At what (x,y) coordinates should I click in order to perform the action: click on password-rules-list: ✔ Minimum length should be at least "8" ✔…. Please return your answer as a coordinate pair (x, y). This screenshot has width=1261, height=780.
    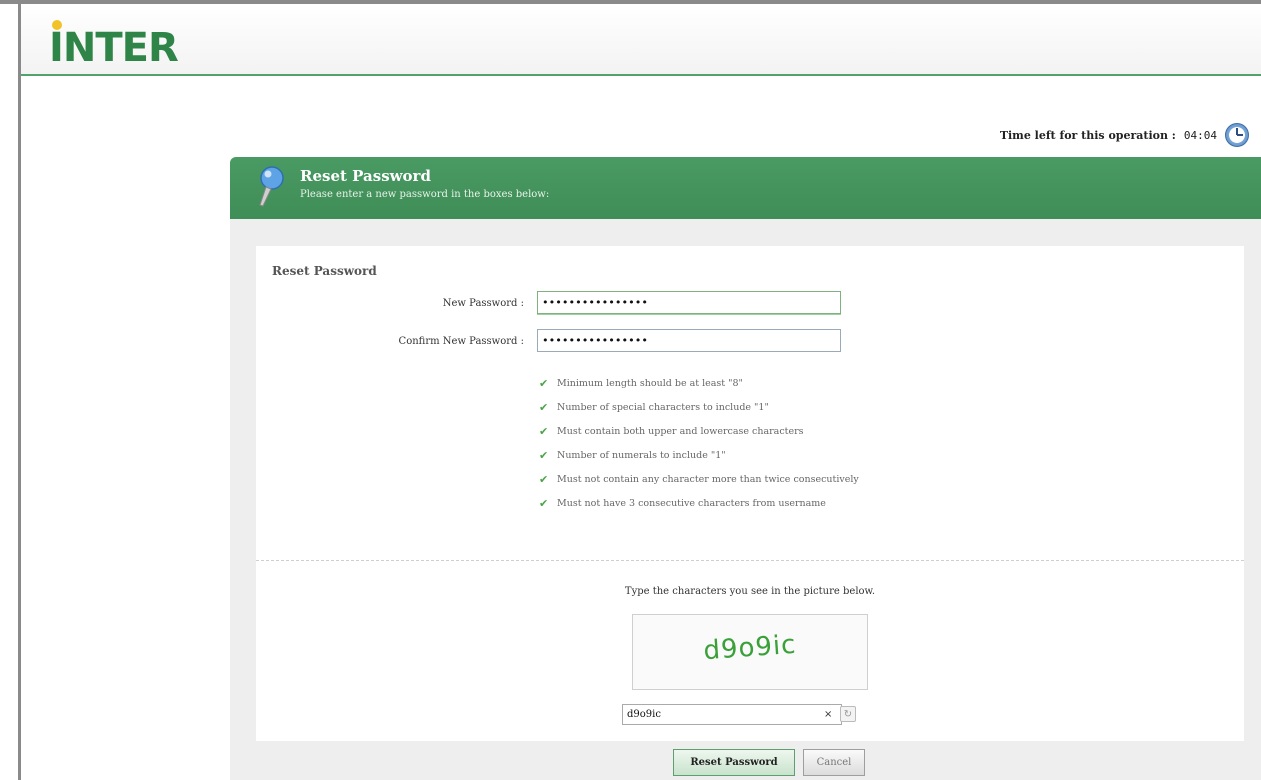
    Looking at the image, I should click on (699, 443).